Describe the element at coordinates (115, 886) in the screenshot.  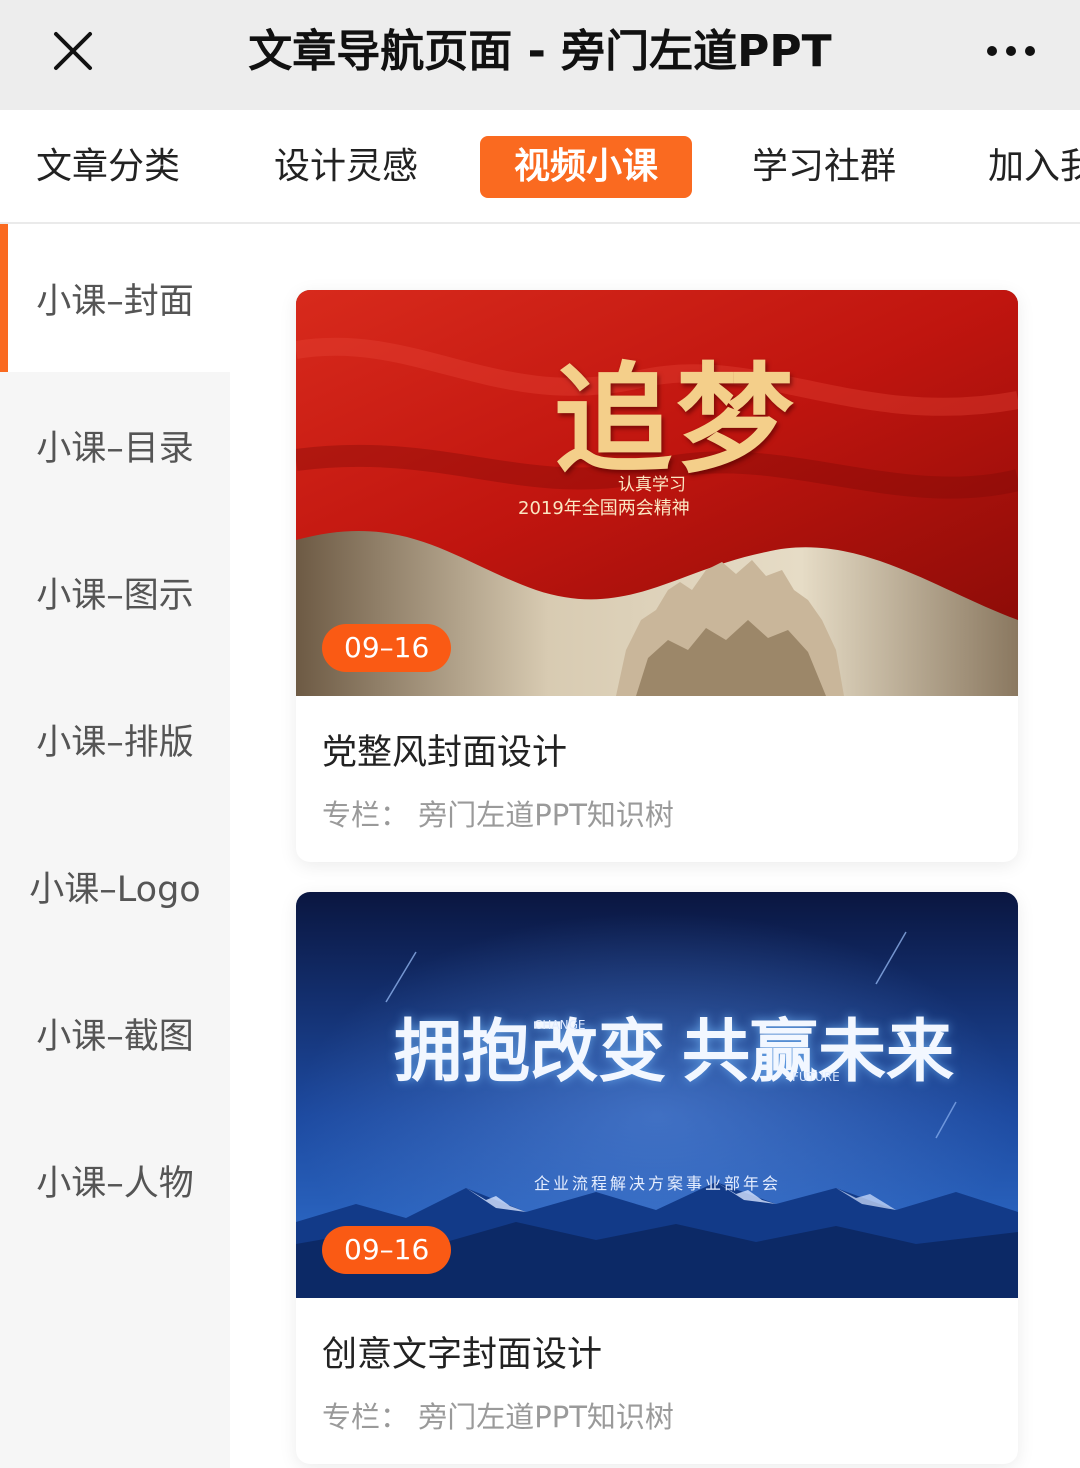
I see `sidebar-item-logo: 小课–Logo` at that location.